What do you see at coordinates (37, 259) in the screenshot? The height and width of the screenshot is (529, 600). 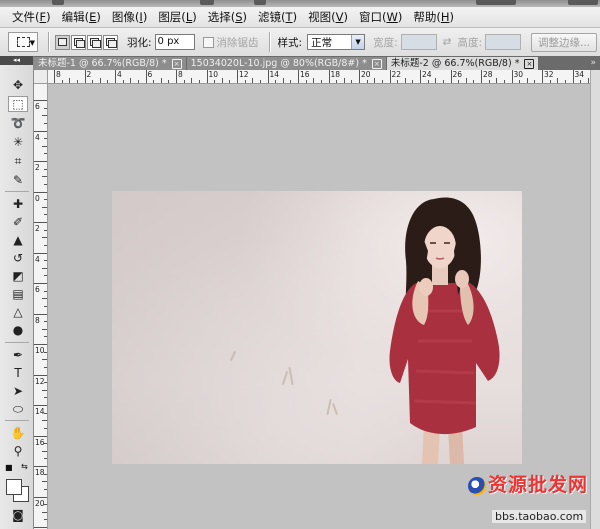 I see `ruler-label: 4` at bounding box center [37, 259].